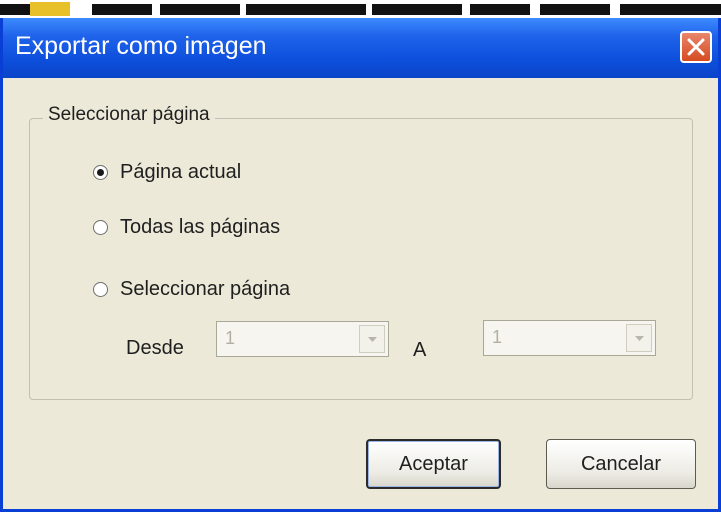 Image resolution: width=721 pixels, height=512 pixels. I want to click on group-label: Seleccionar página, so click(129, 115).